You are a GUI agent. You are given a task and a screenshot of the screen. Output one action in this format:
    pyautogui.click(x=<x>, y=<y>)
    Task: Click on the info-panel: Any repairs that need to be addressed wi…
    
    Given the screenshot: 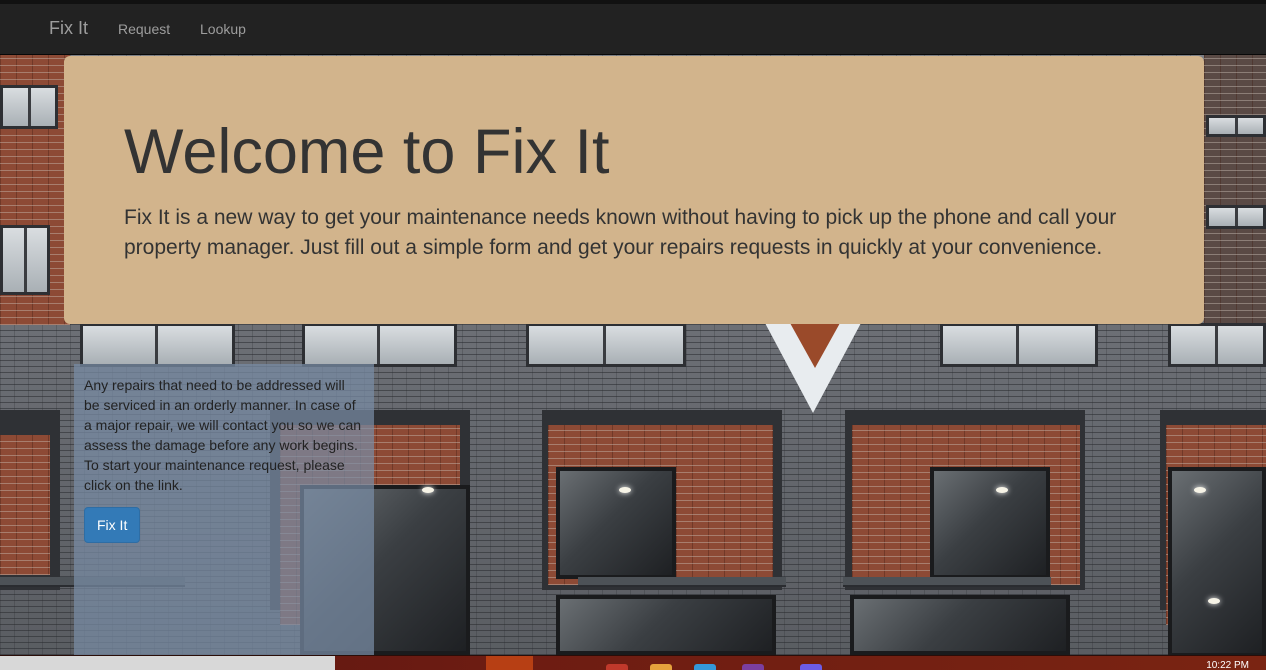 What is the action you would take?
    pyautogui.click(x=224, y=509)
    